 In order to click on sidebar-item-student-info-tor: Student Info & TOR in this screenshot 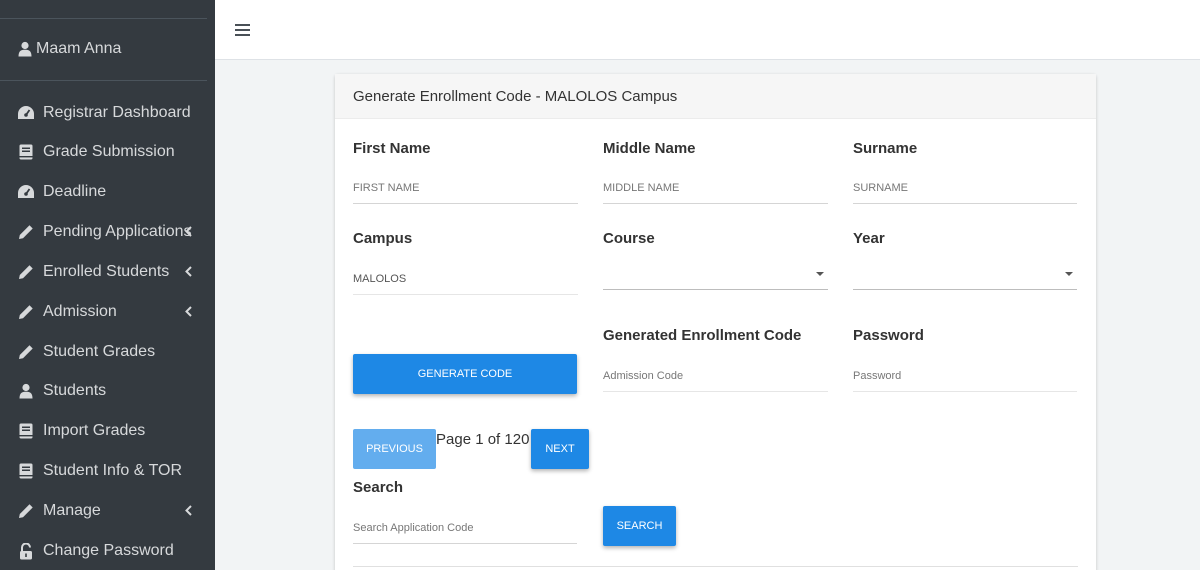, I will do `click(107, 471)`.